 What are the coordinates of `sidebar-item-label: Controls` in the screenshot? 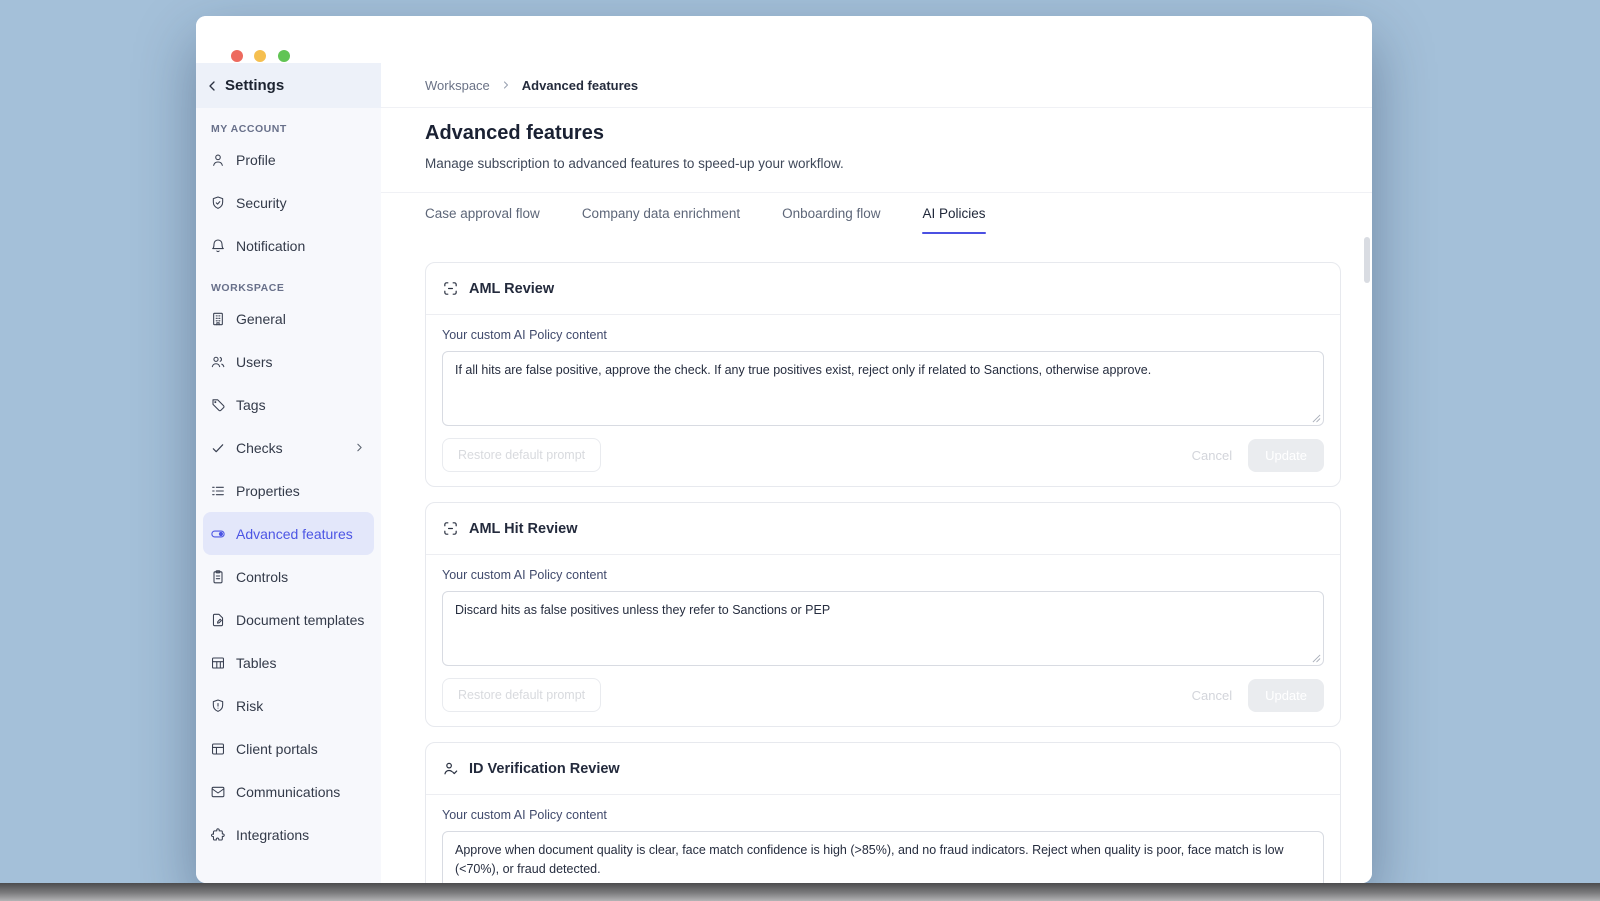 It's located at (262, 576).